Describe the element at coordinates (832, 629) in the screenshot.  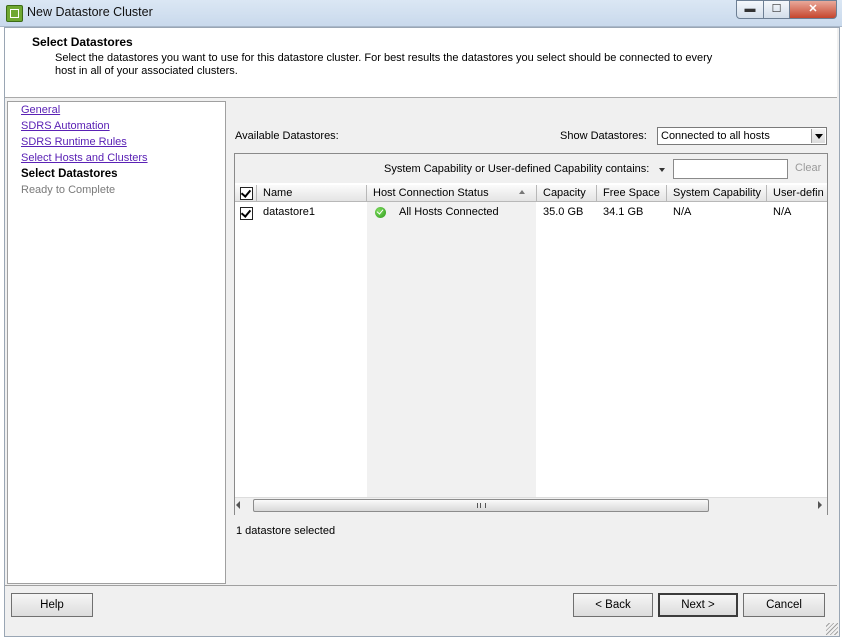
I see `resize-grip-icon` at that location.